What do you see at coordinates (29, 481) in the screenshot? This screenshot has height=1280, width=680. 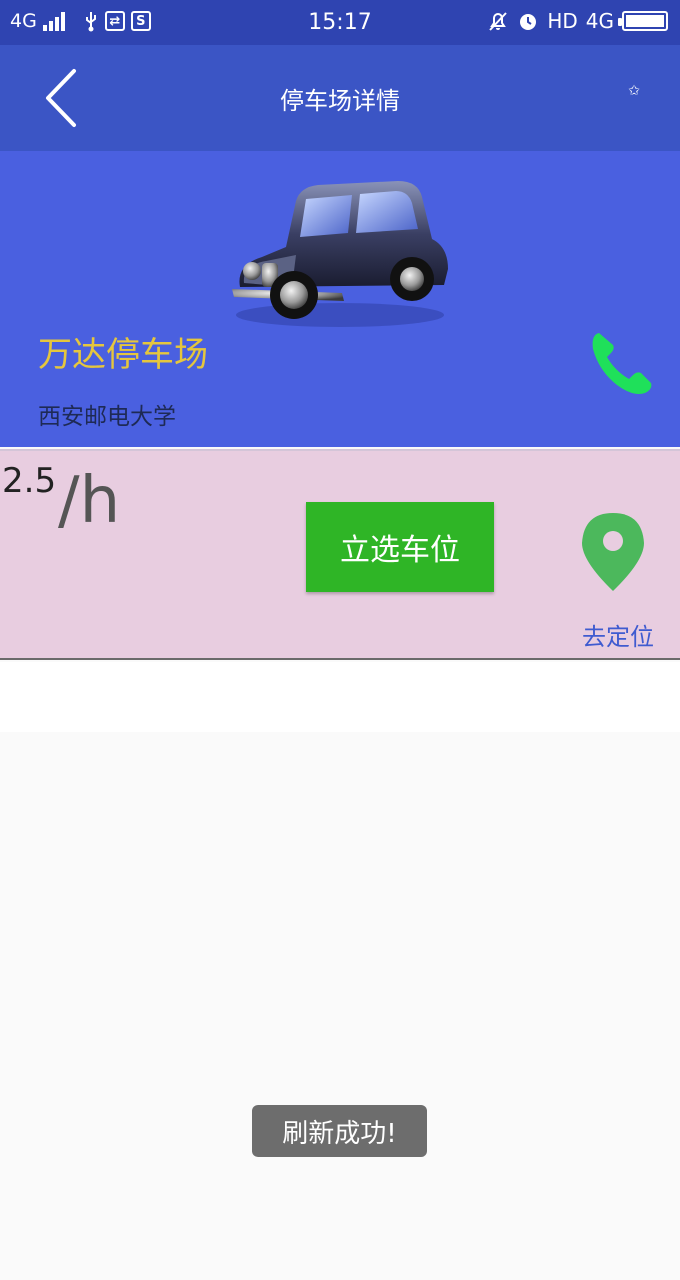 I see `price-value: 2.5` at bounding box center [29, 481].